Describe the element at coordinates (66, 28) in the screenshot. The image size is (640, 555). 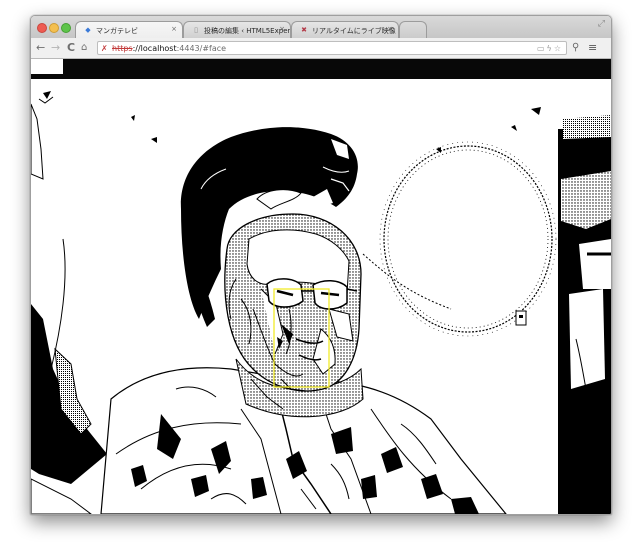
I see `zoom-window-button` at that location.